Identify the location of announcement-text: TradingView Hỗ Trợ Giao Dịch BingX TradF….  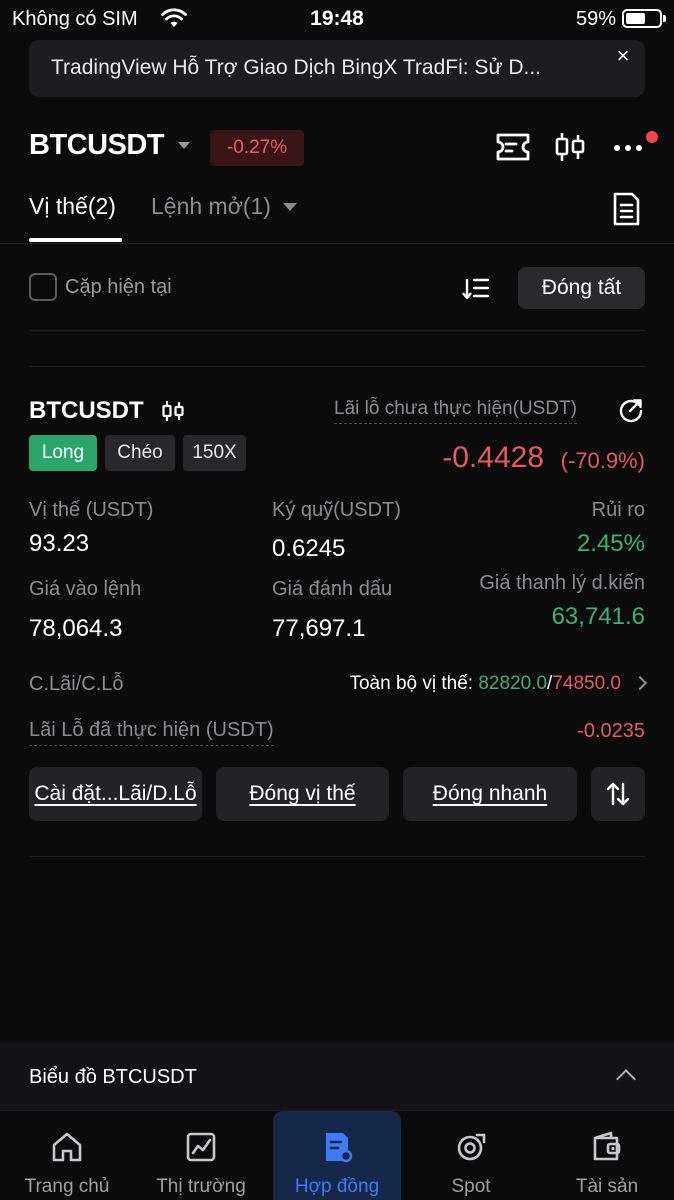
(296, 68).